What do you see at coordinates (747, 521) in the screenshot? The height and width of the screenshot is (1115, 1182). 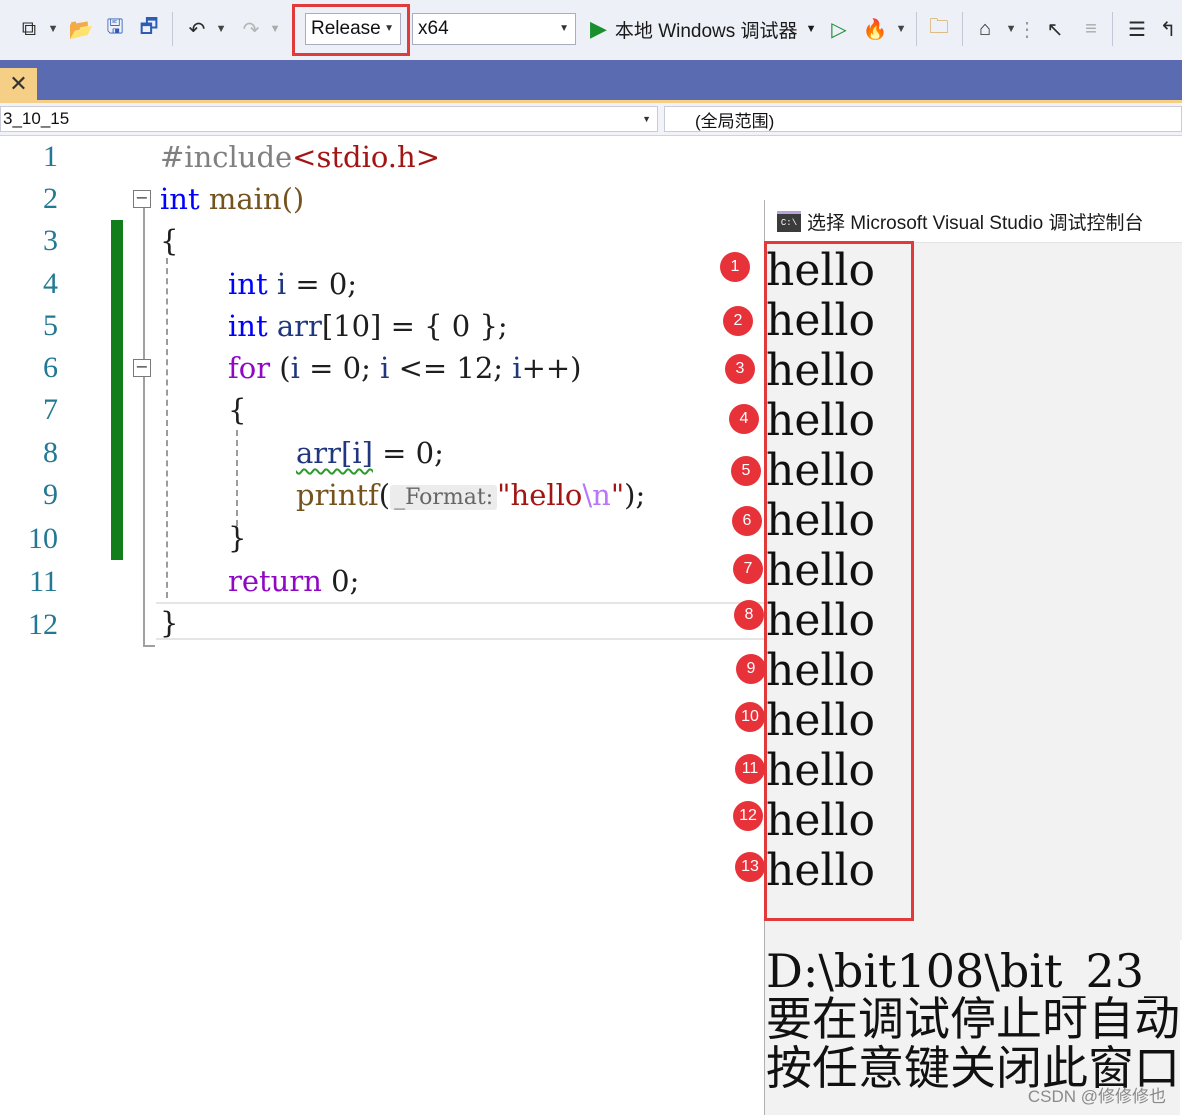 I see `annotation-badge: 6` at bounding box center [747, 521].